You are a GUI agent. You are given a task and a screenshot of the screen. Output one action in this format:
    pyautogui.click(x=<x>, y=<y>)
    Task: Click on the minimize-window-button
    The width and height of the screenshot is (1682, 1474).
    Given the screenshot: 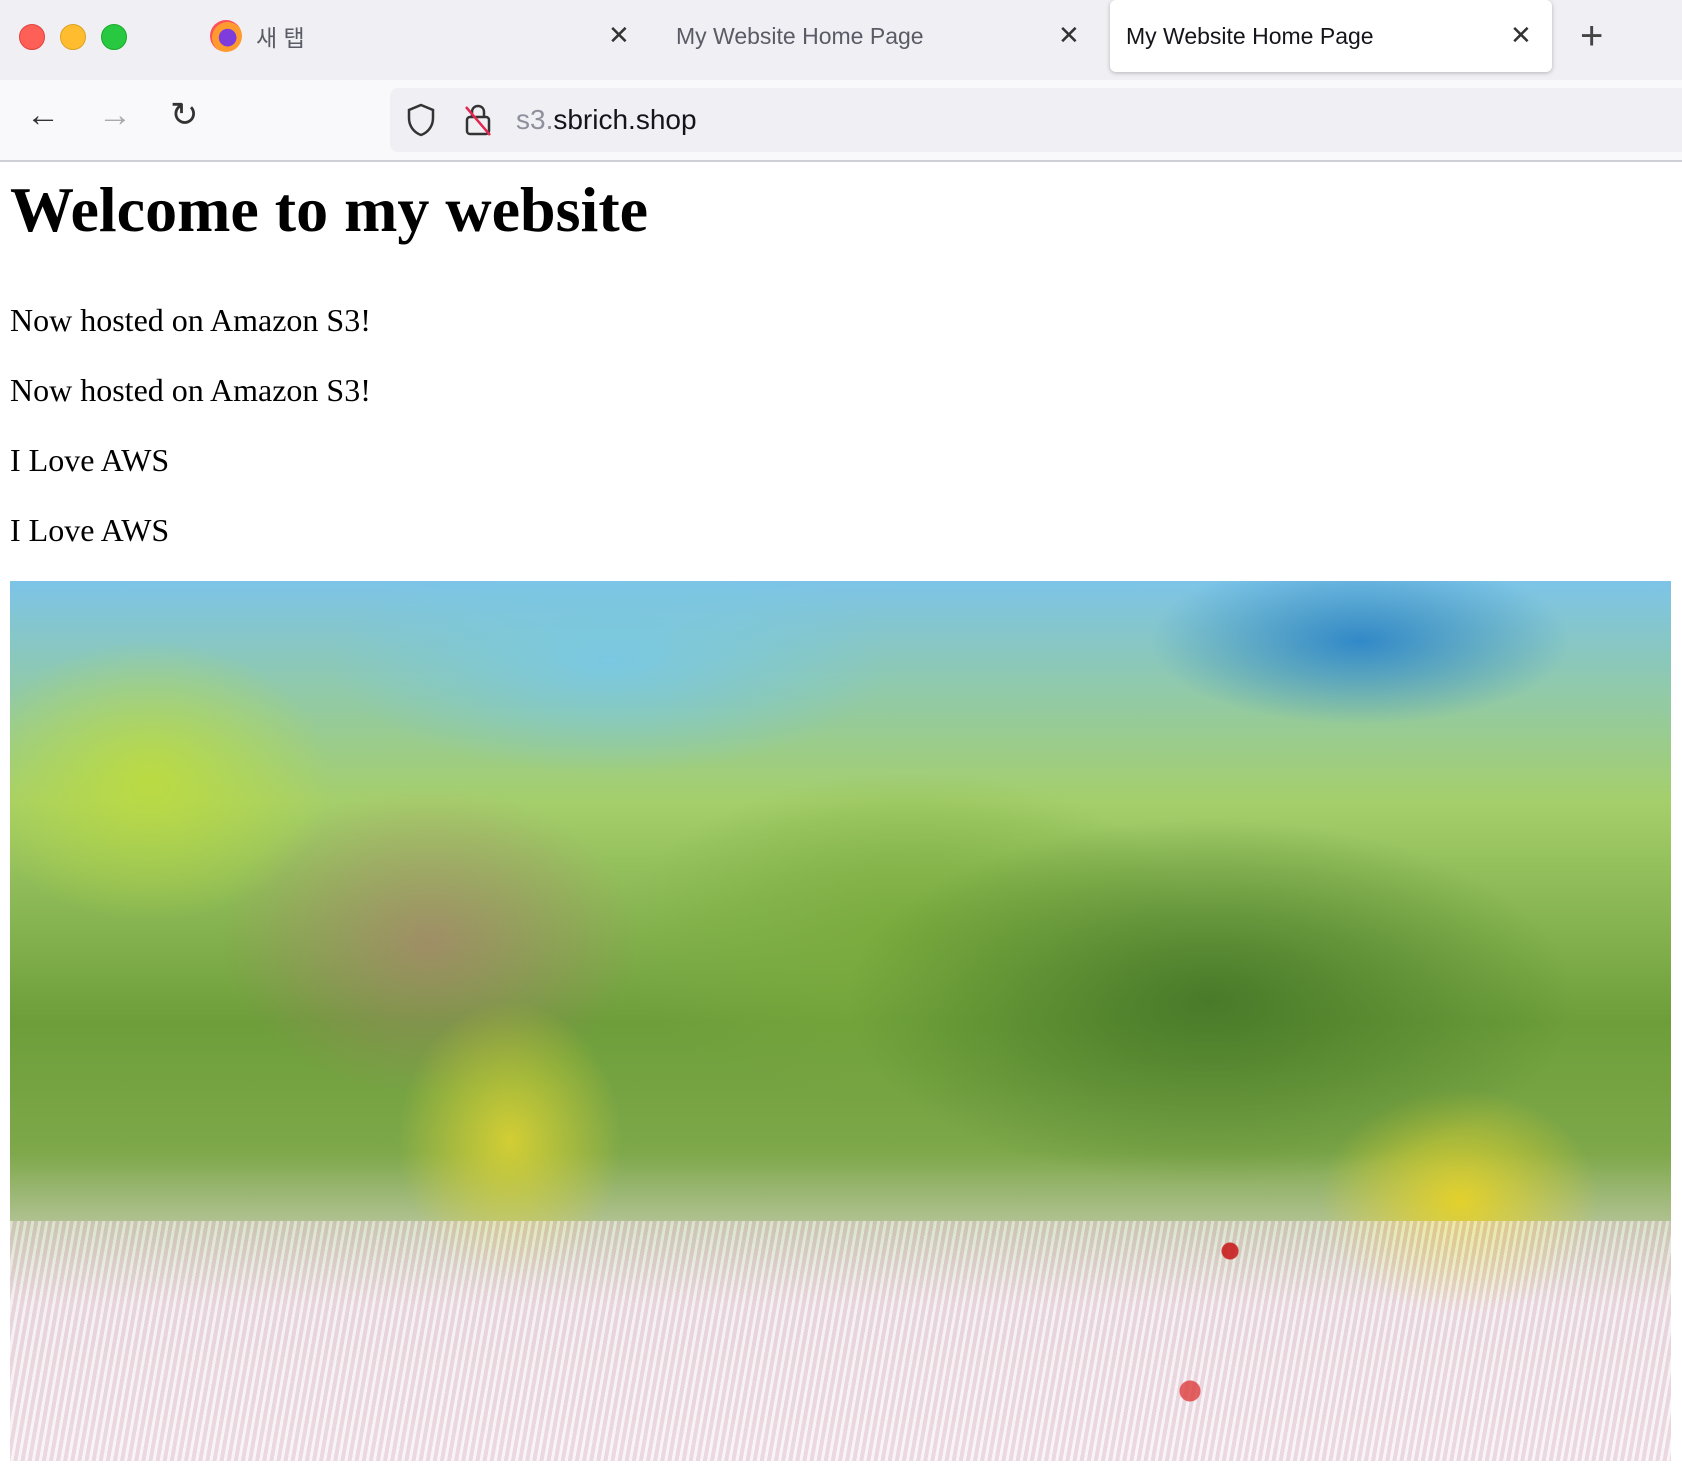 What is the action you would take?
    pyautogui.click(x=73, y=37)
    